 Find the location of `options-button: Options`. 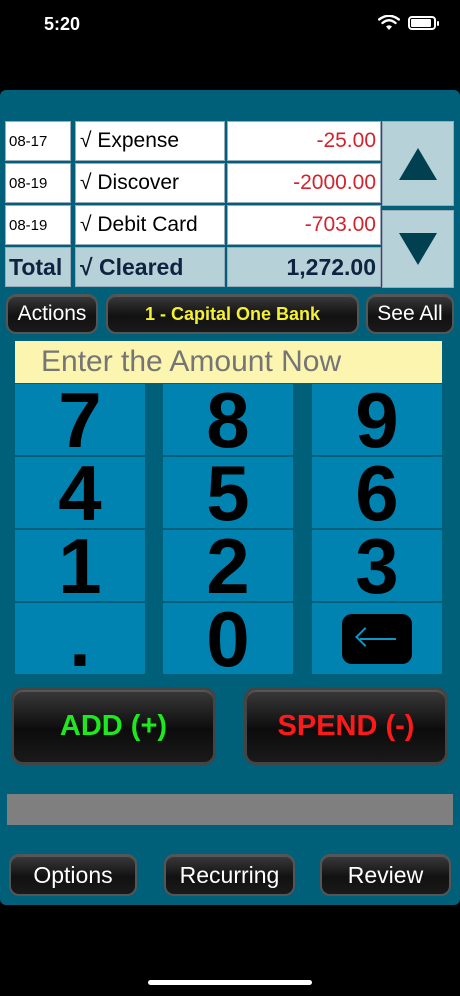

options-button: Options is located at coordinates (73, 875).